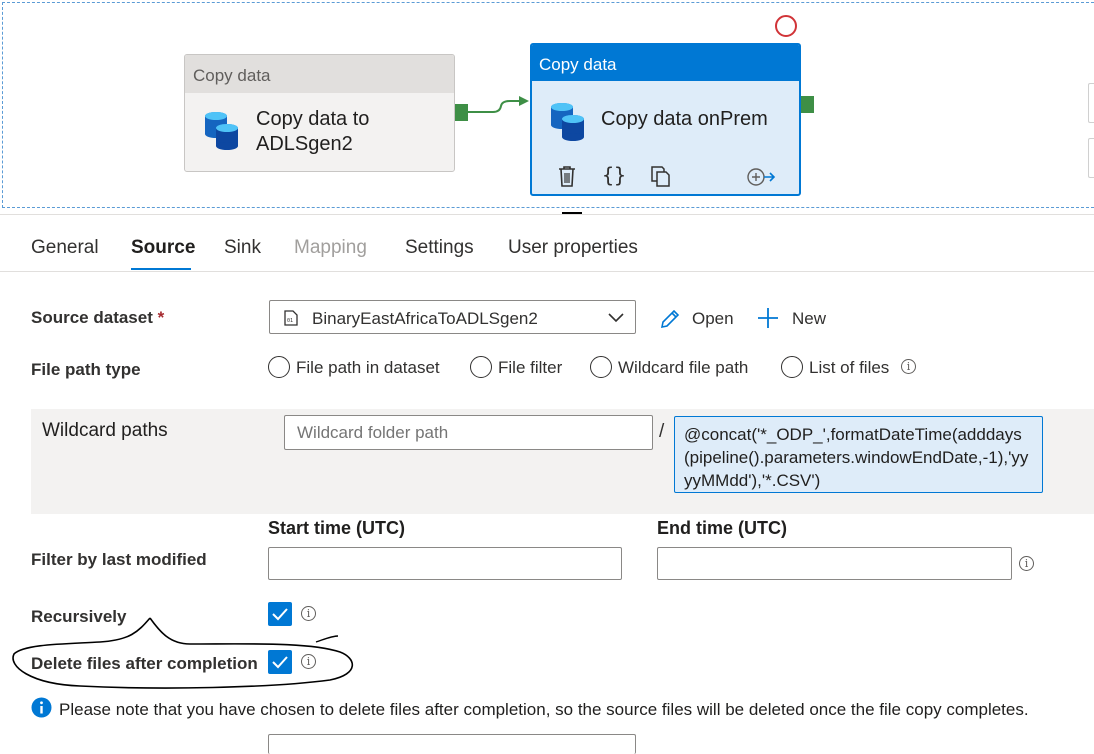 The height and width of the screenshot is (754, 1094). I want to click on new-dataset-button: New, so click(797, 319).